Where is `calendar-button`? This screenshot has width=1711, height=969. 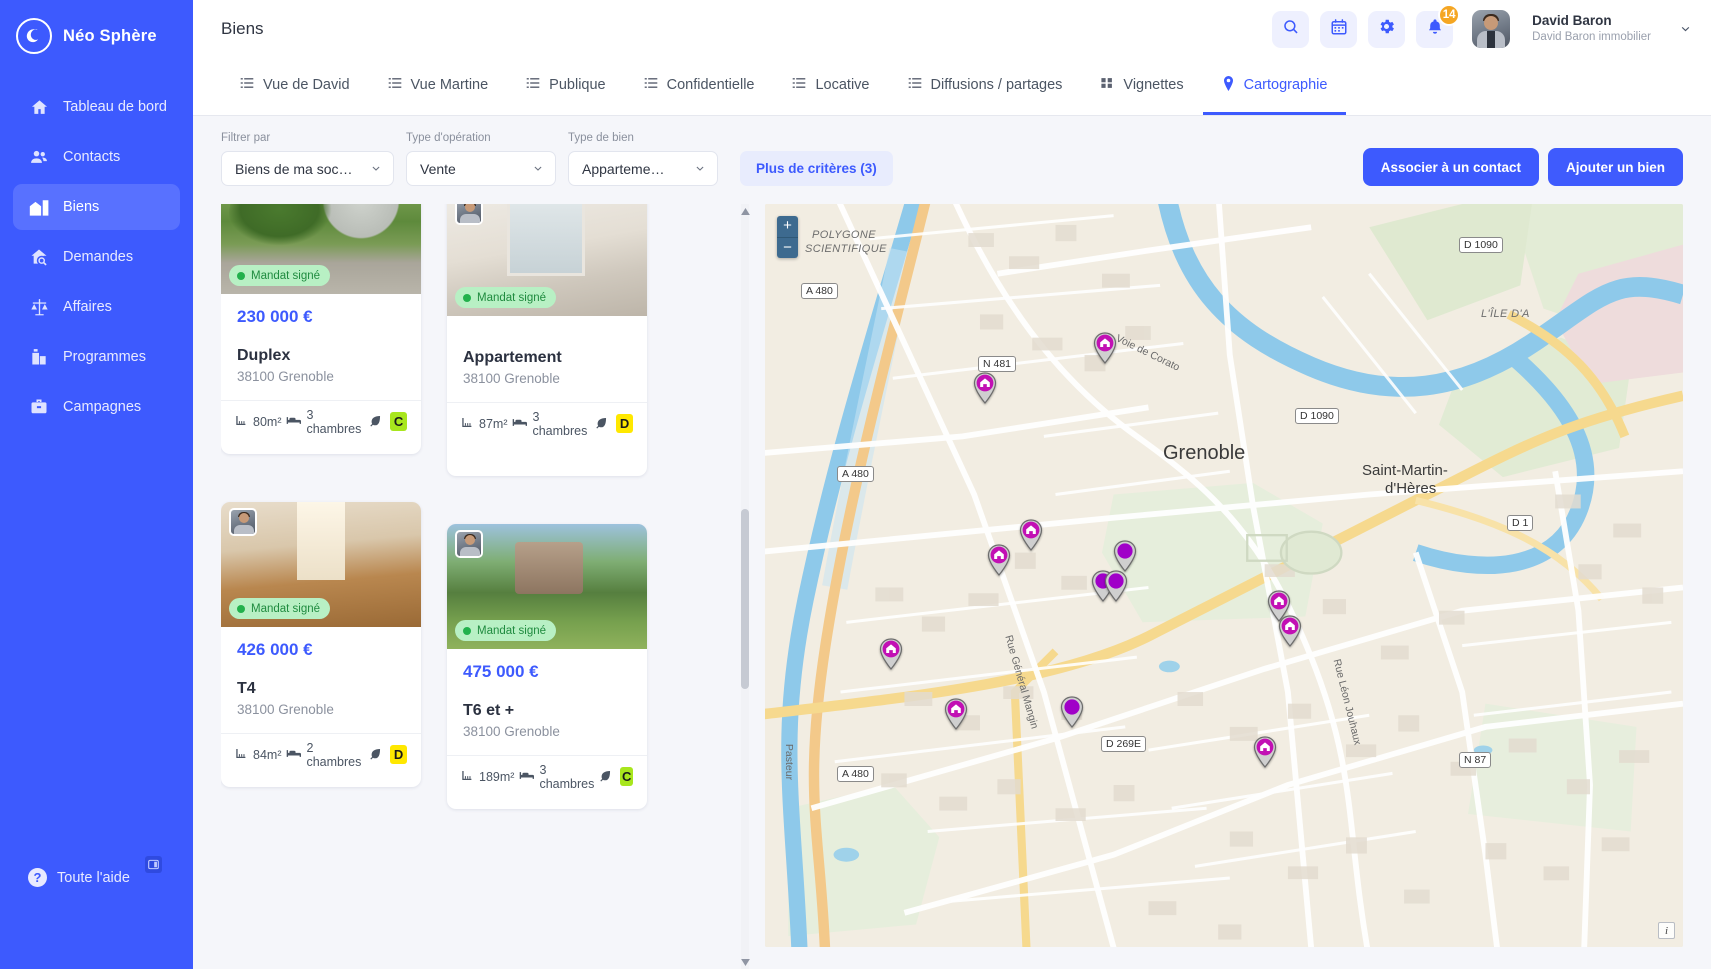 calendar-button is located at coordinates (1339, 29).